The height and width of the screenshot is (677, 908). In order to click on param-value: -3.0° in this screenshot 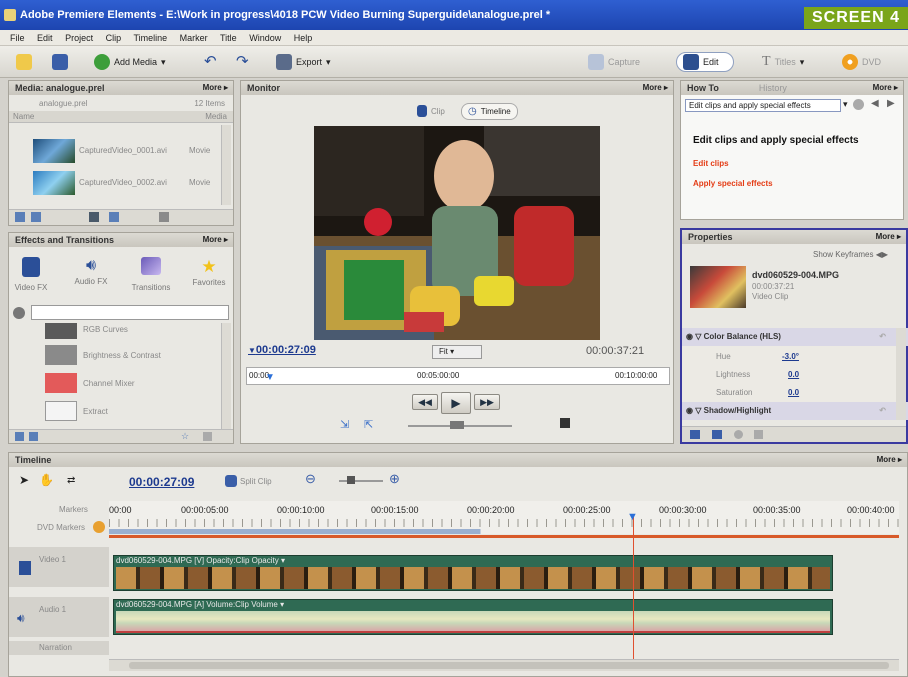, I will do `click(790, 357)`.